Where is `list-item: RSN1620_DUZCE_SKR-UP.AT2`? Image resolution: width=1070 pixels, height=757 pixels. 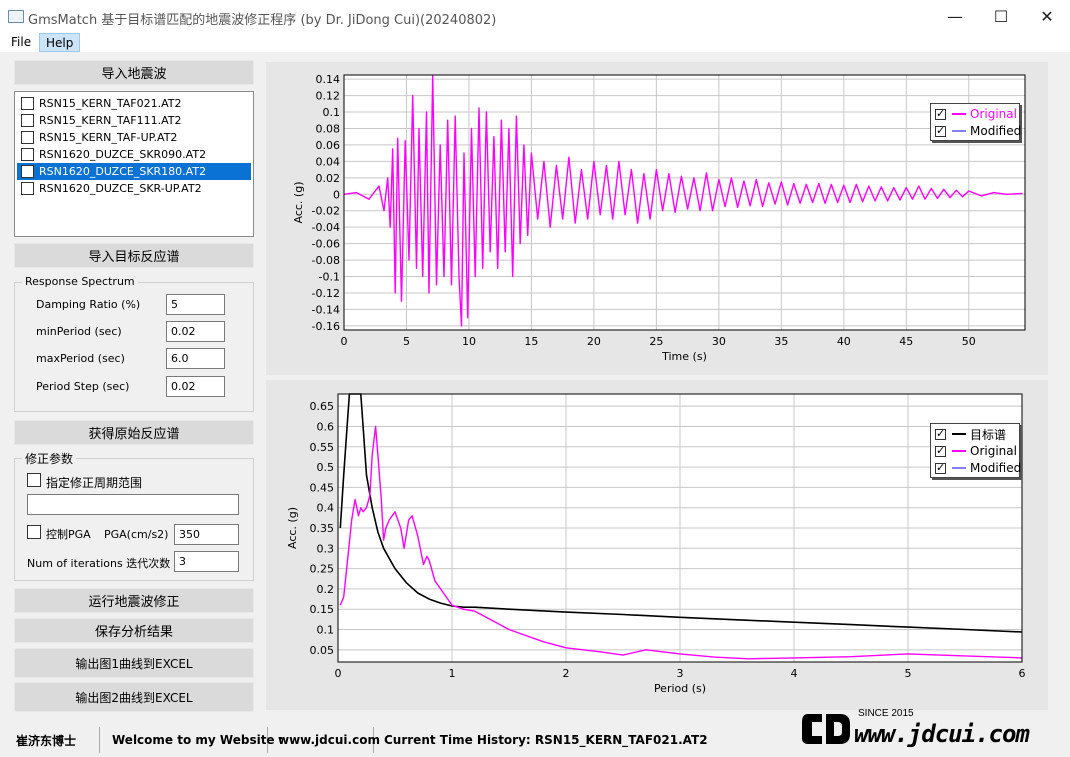
list-item: RSN1620_DUZCE_SKR-UP.AT2 is located at coordinates (134, 188).